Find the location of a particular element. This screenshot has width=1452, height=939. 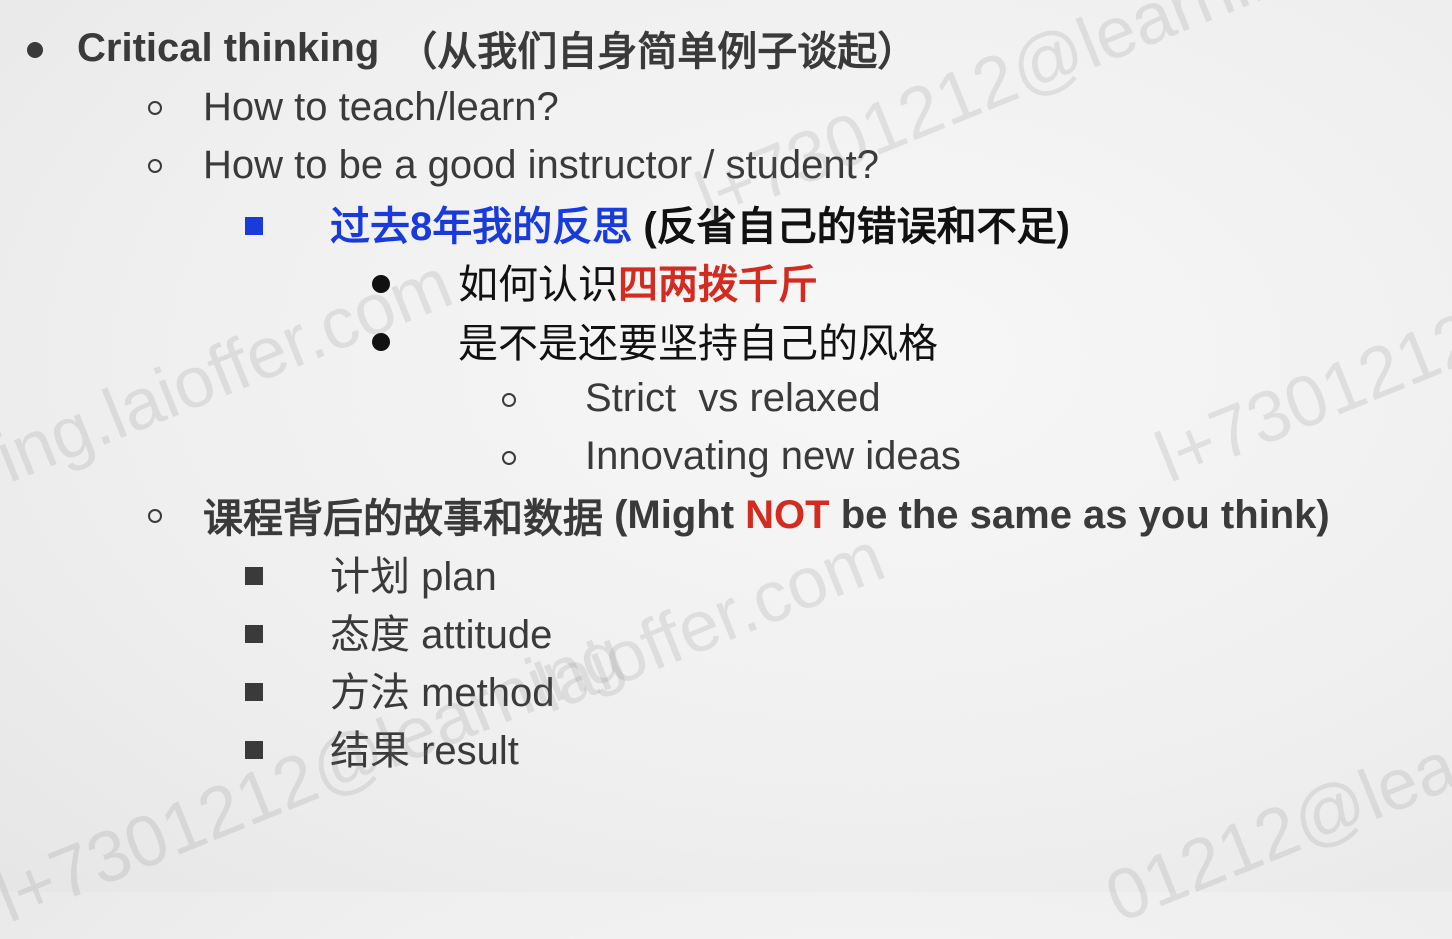

l2c-highlight: NOT is located at coordinates (787, 514).